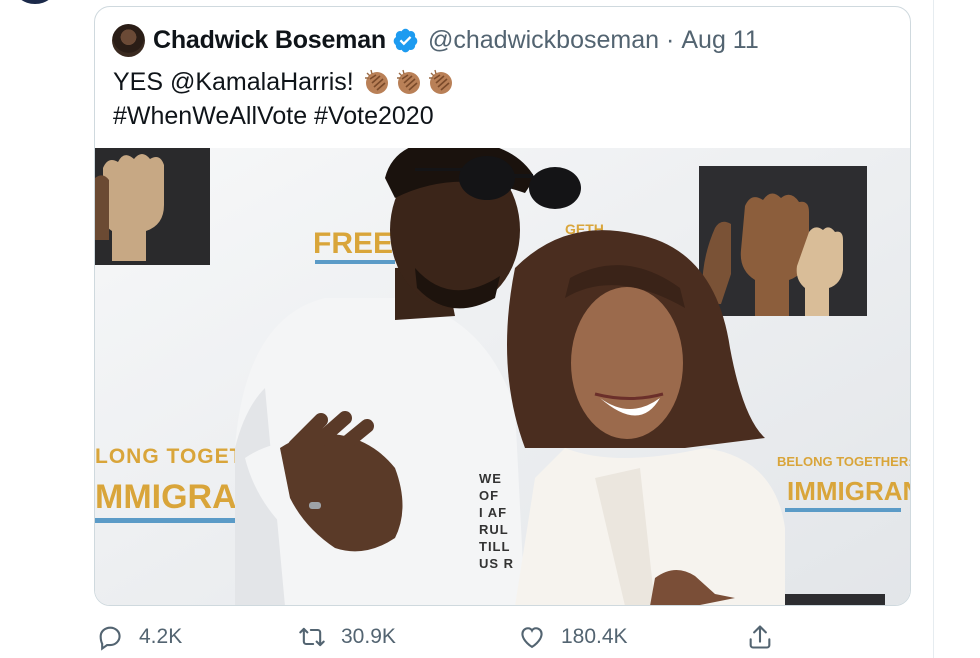  I want to click on share-icon, so click(760, 637).